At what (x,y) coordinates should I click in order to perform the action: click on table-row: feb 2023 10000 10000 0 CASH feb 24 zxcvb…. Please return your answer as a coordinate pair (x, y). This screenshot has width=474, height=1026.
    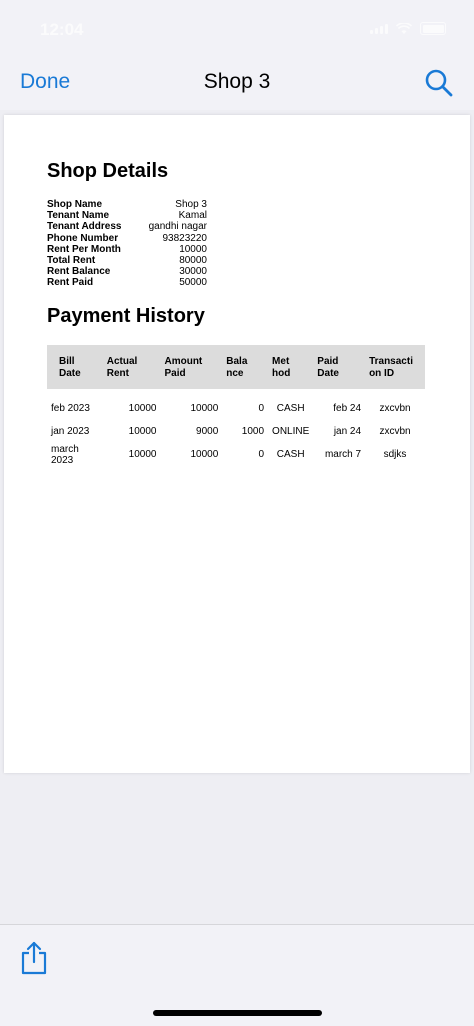
    Looking at the image, I should click on (236, 404).